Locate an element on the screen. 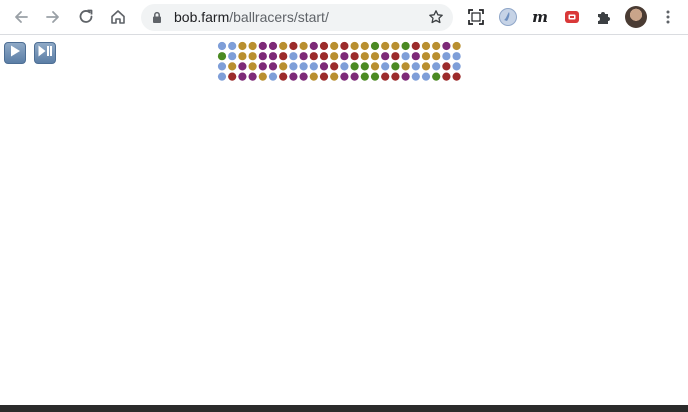  lock-icon is located at coordinates (157, 20).